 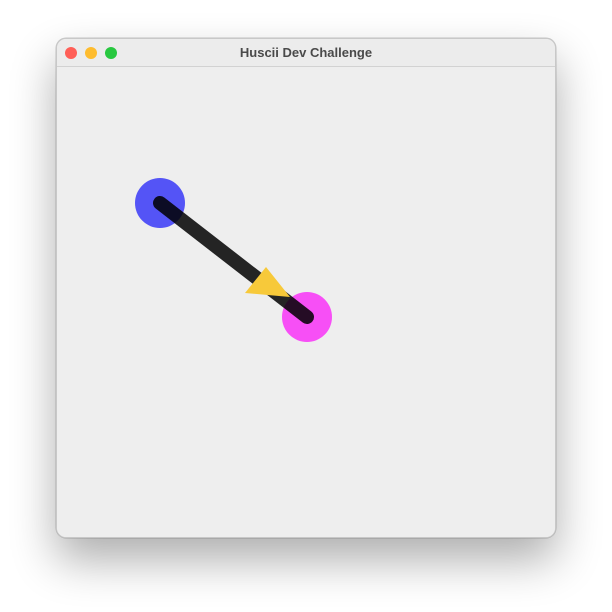 I want to click on window-title: Huscii Dev Challenge, so click(x=306, y=52).